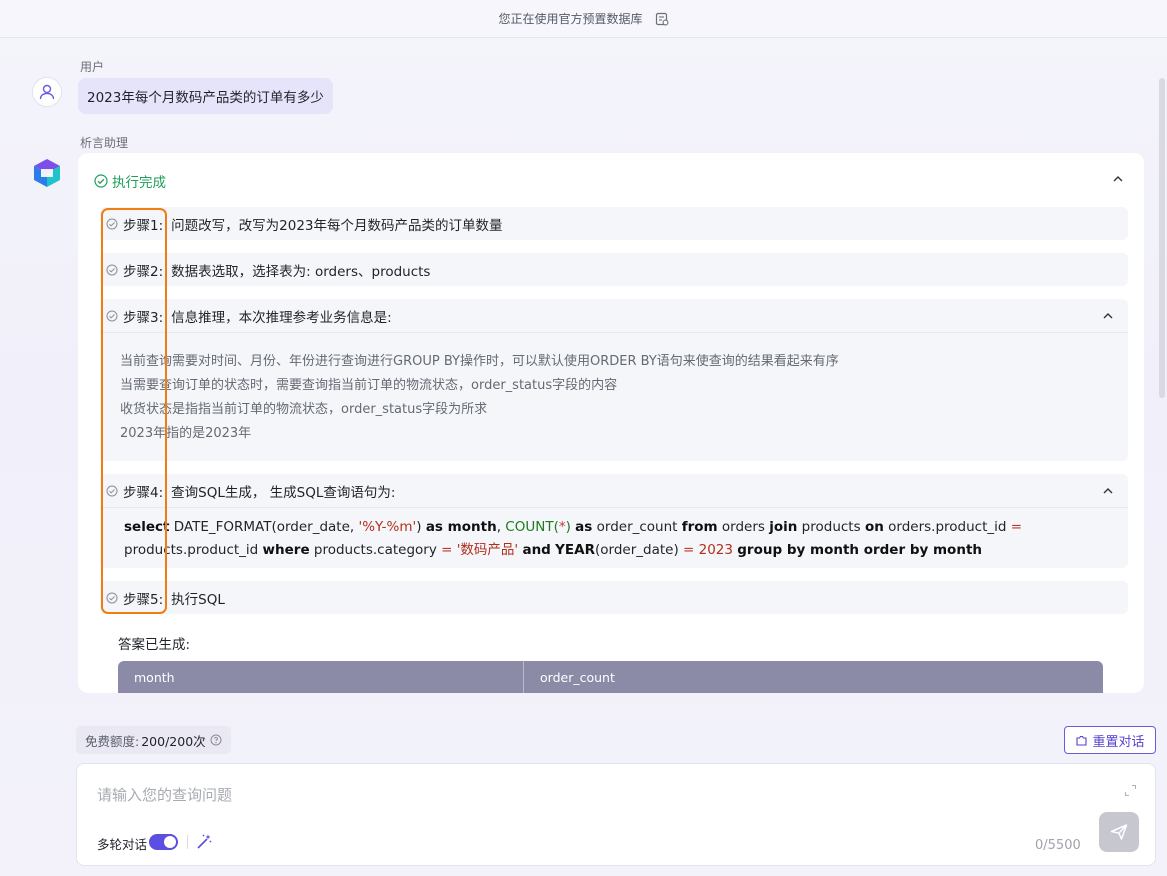 This screenshot has height=876, width=1167. I want to click on status-text: 执行完成, so click(139, 183).